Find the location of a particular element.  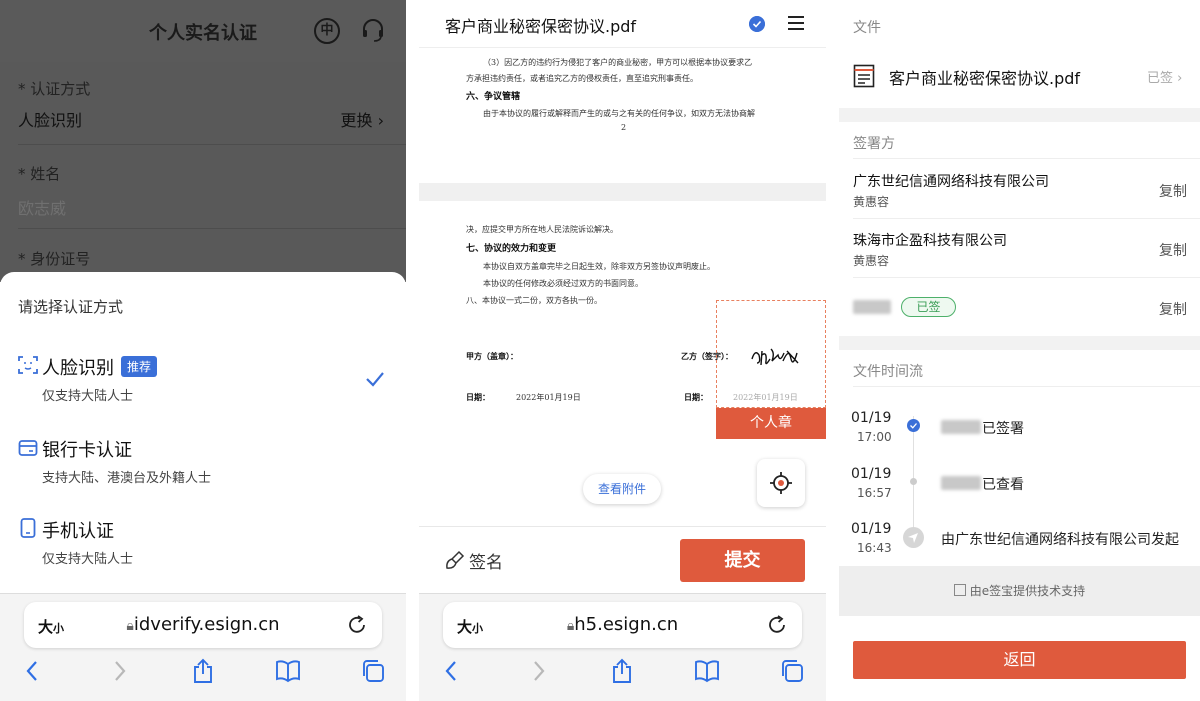

timeline-time: 17:00 is located at coordinates (874, 437).